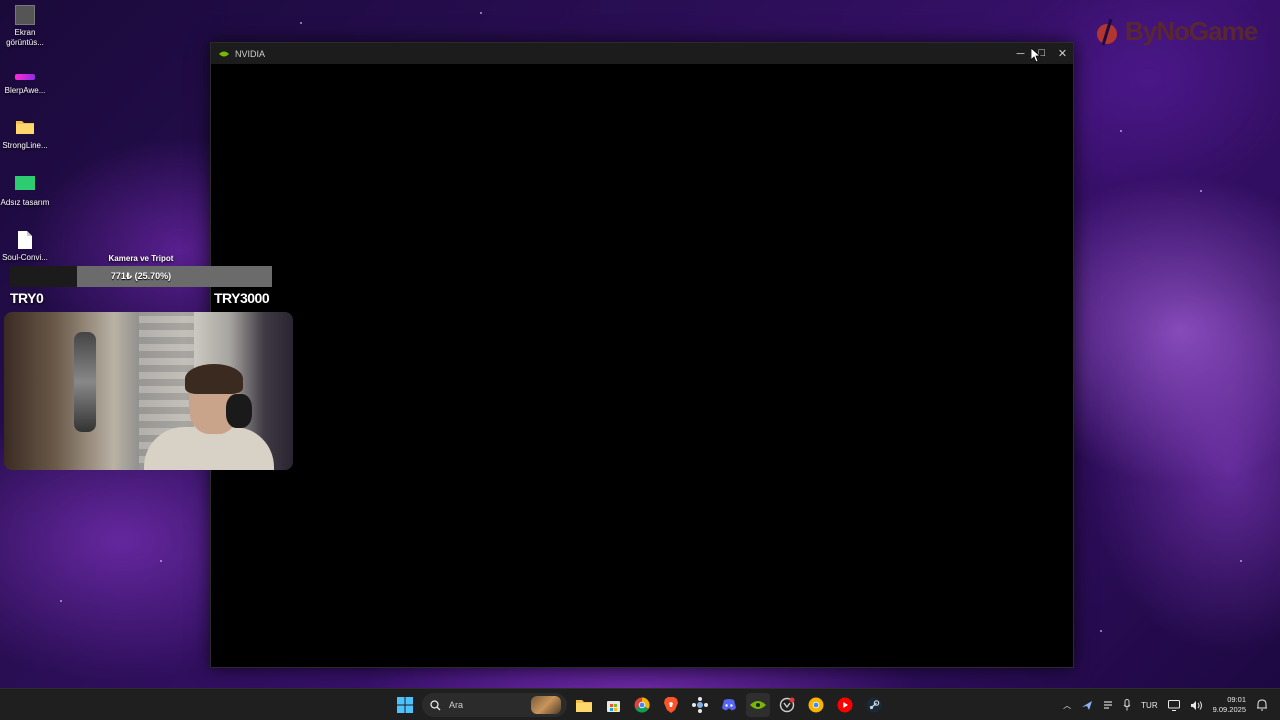  Describe the element at coordinates (1127, 705) in the screenshot. I see `microphone-icon` at that location.